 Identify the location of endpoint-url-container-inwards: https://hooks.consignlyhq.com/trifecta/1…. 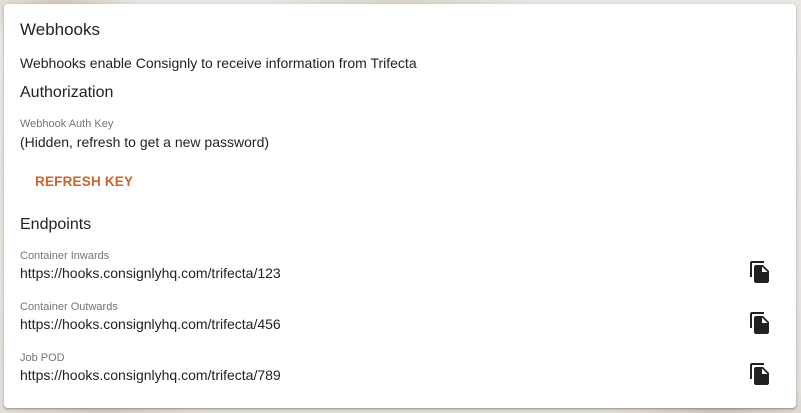
(150, 273).